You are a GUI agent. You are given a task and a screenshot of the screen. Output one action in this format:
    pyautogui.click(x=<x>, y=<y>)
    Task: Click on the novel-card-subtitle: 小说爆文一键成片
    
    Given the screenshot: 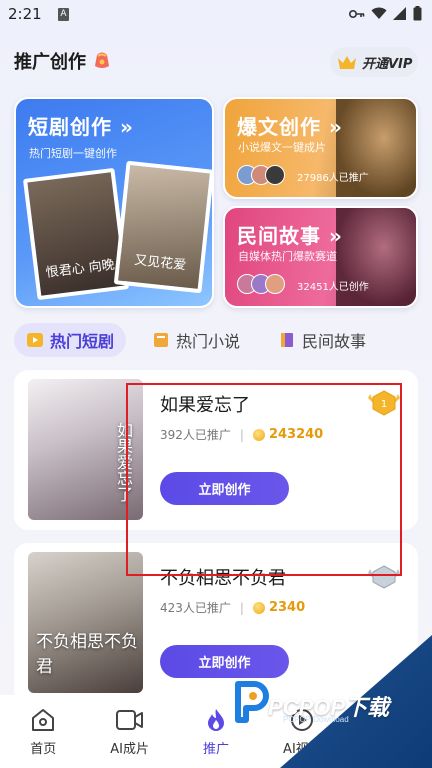 What is the action you would take?
    pyautogui.click(x=282, y=147)
    